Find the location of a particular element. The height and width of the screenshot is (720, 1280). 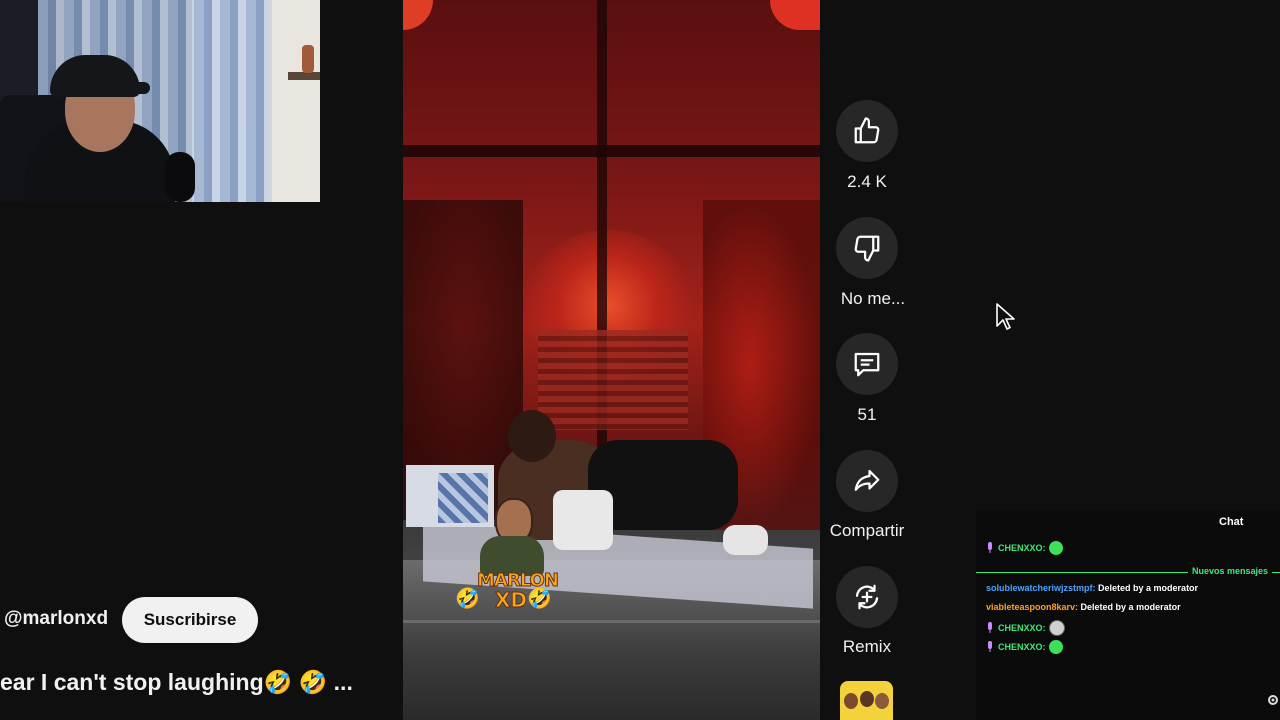

thumbs-down-icon is located at coordinates (867, 248).